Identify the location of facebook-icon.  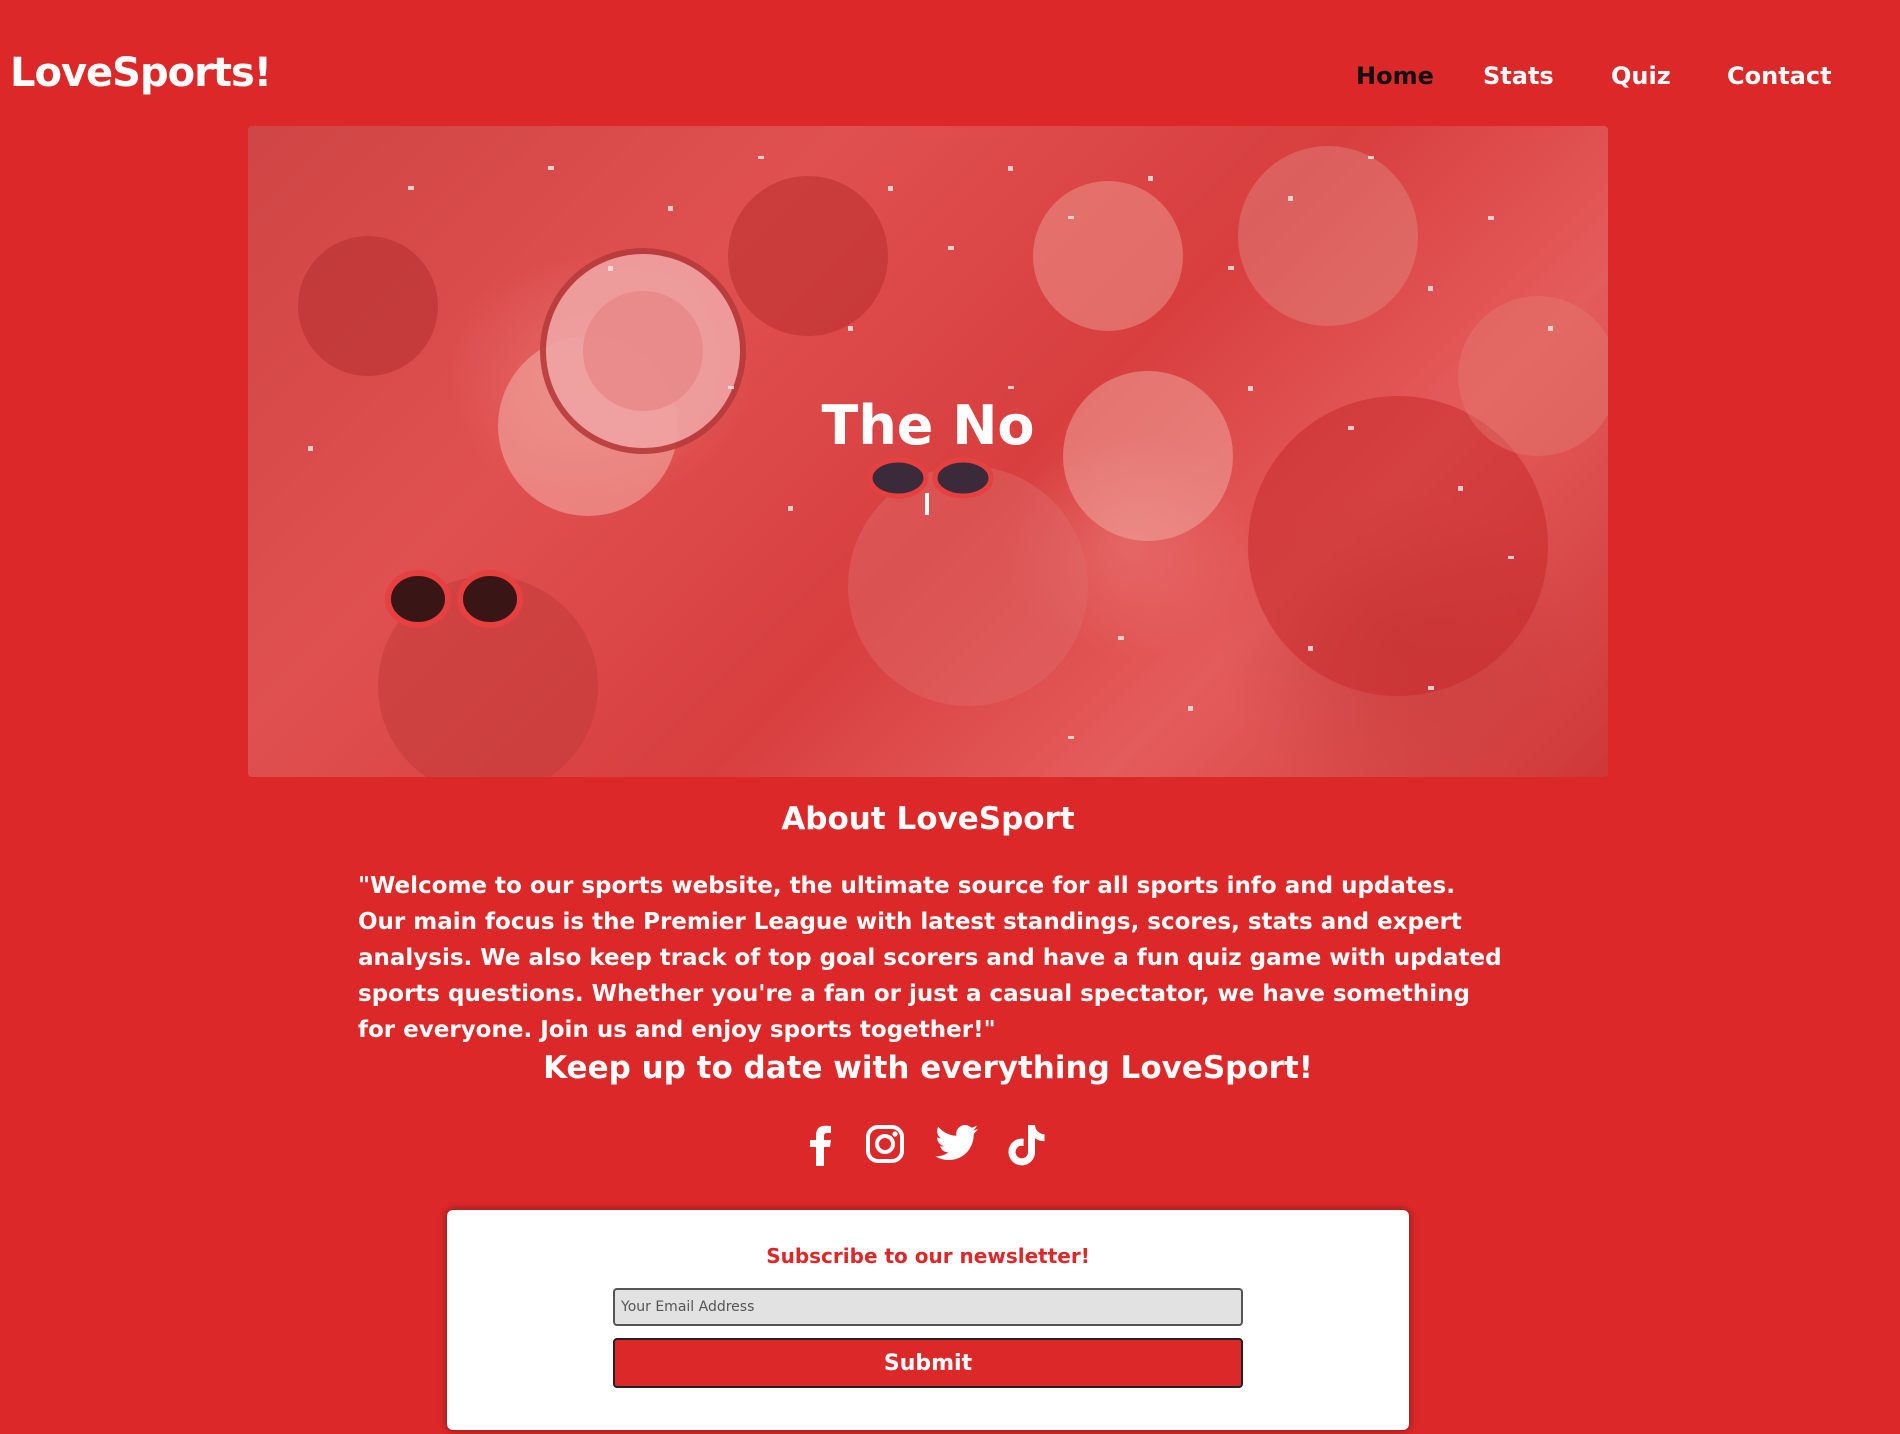
(820, 1145).